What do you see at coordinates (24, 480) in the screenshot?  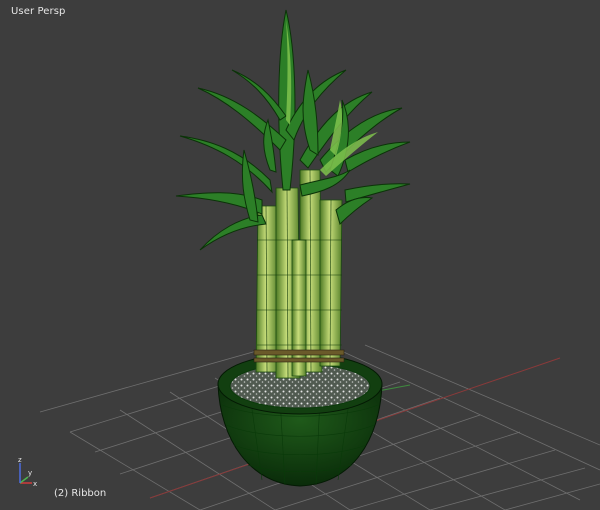 I see `gizmo-y-axis` at bounding box center [24, 480].